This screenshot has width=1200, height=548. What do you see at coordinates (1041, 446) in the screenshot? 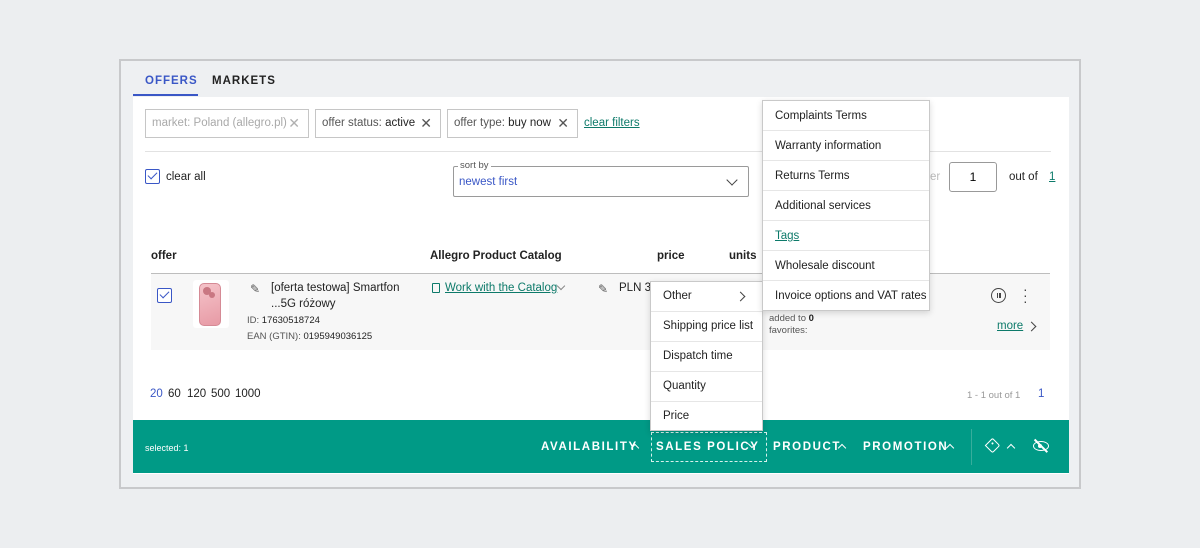
I see `eye-off-icon` at bounding box center [1041, 446].